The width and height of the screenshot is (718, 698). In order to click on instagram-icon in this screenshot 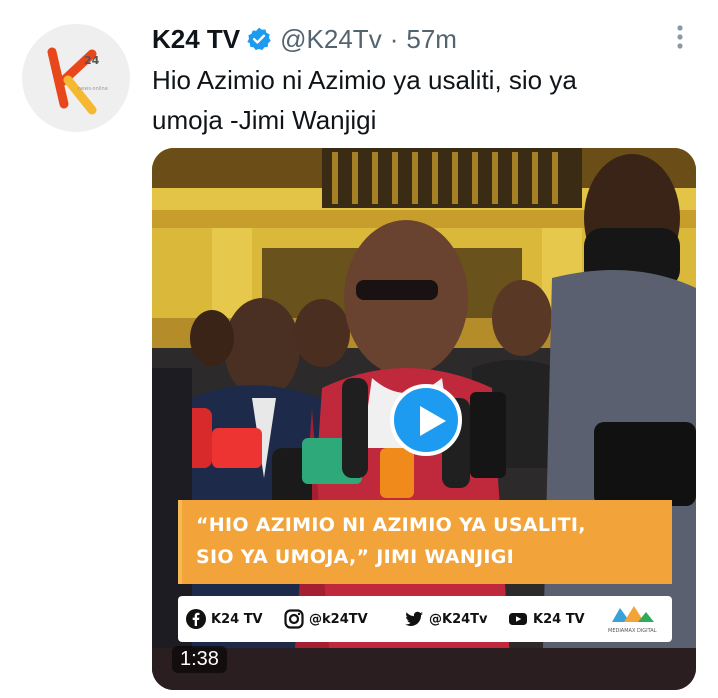, I will do `click(294, 619)`.